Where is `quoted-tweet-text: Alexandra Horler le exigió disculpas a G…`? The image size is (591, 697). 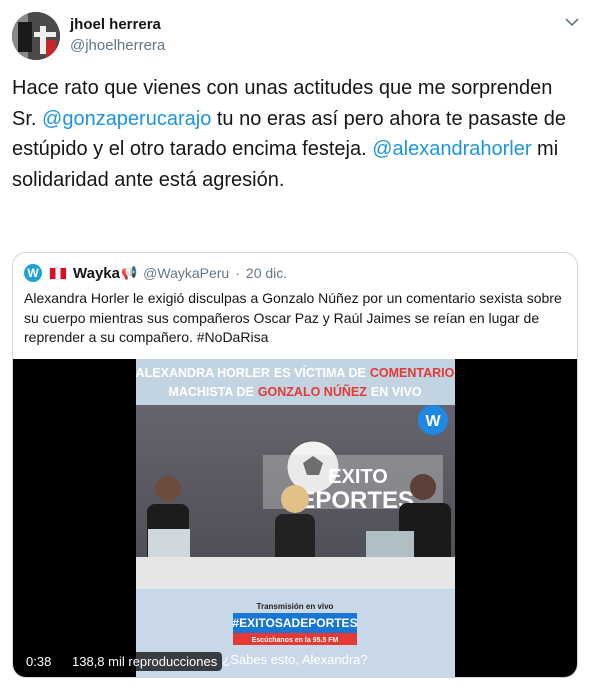 quoted-tweet-text: Alexandra Horler le exigió disculpas a G… is located at coordinates (293, 317).